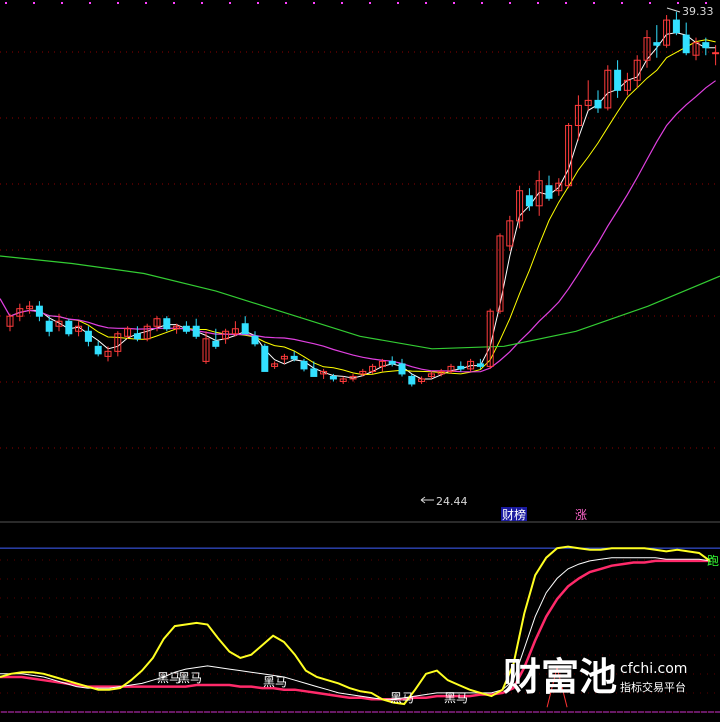 The width and height of the screenshot is (720, 722). Describe the element at coordinates (275, 682) in the screenshot. I see `hei-ma-label-3: 黑马` at that location.